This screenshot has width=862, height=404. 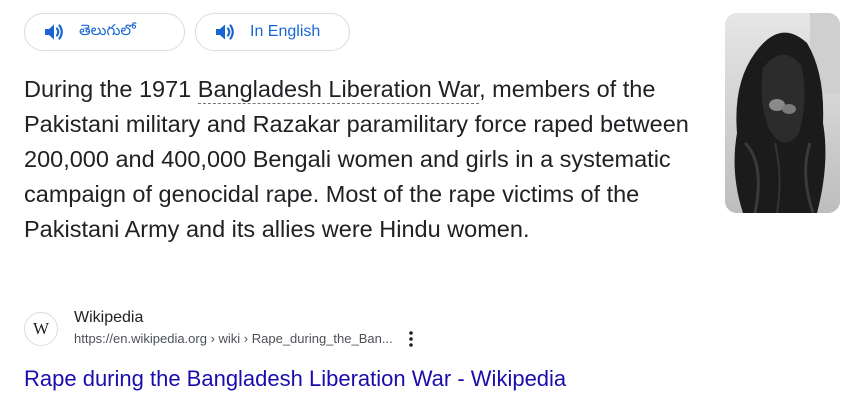 What do you see at coordinates (338, 90) in the screenshot?
I see `entity-link-bangladesh-liberation-war: Bangladesh Liberation War` at bounding box center [338, 90].